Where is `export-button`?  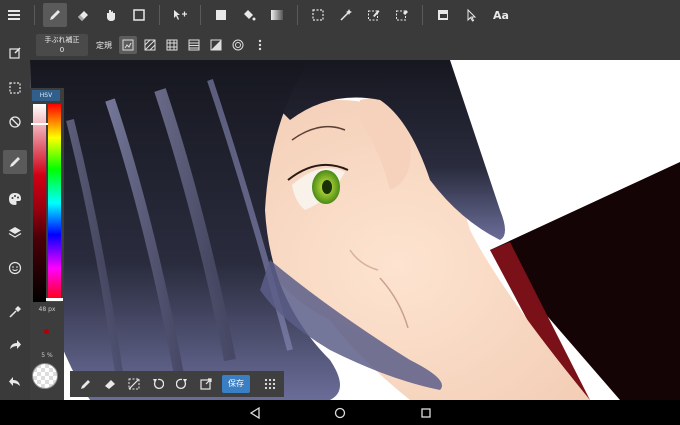
export-button is located at coordinates (206, 384).